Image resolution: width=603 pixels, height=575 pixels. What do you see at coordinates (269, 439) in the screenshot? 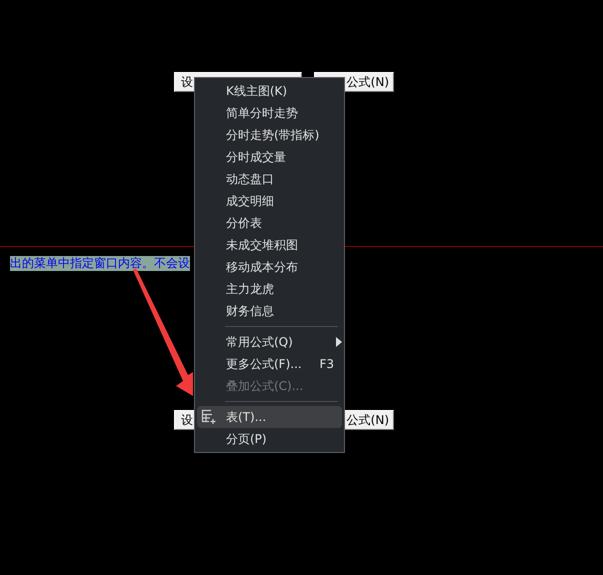
I see `menu-item: 分页(P)` at bounding box center [269, 439].